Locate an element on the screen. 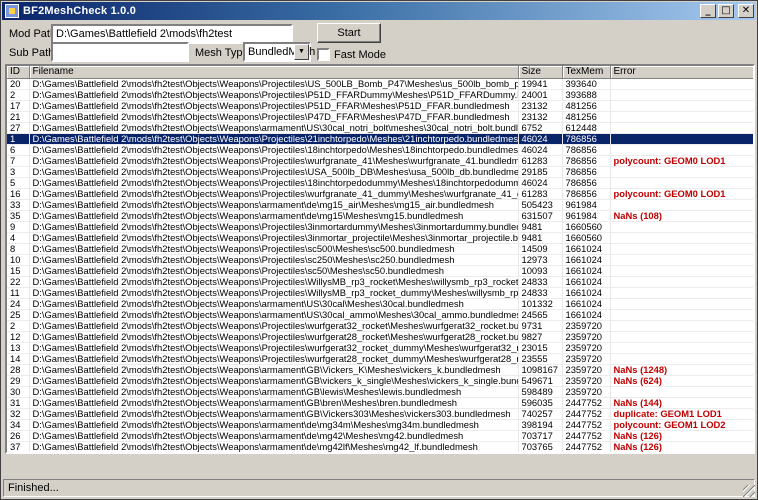 The height and width of the screenshot is (500, 758). cell-size: 24833 is located at coordinates (540, 282).